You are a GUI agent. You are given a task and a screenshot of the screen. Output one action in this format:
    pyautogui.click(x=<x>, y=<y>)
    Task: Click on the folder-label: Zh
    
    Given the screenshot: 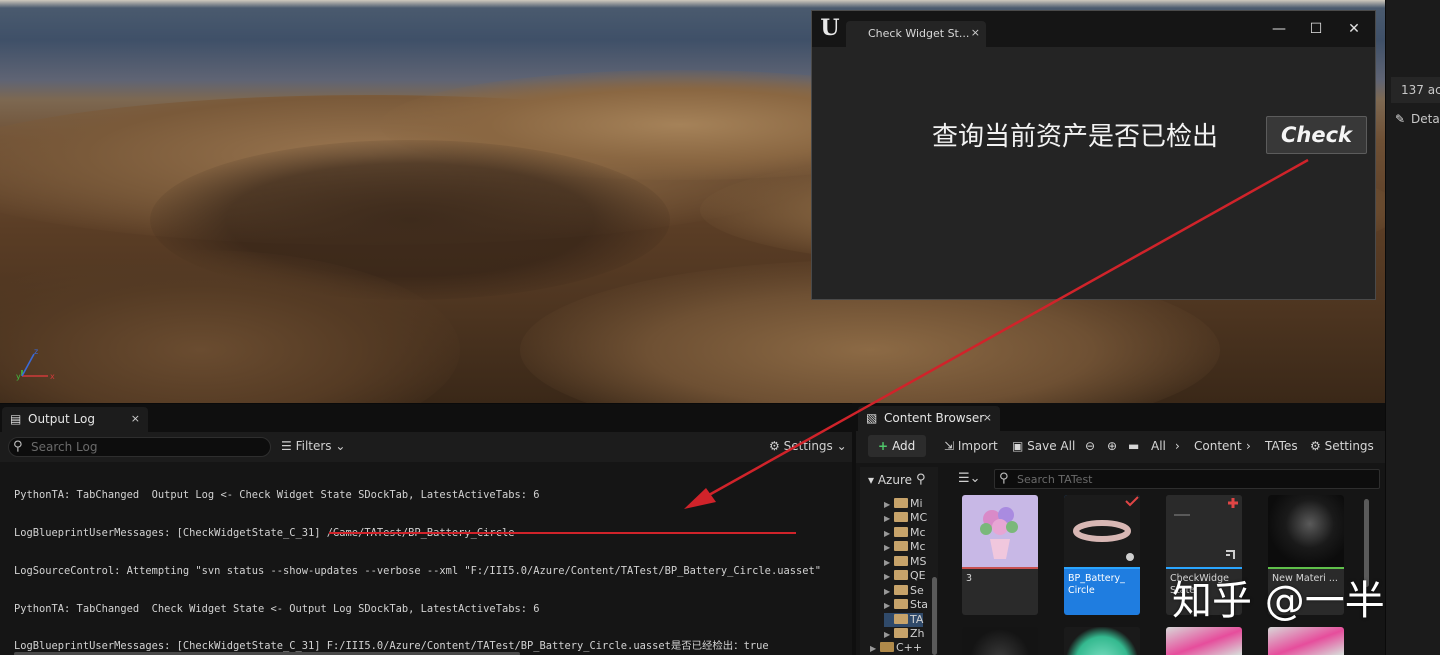 What is the action you would take?
    pyautogui.click(x=917, y=633)
    